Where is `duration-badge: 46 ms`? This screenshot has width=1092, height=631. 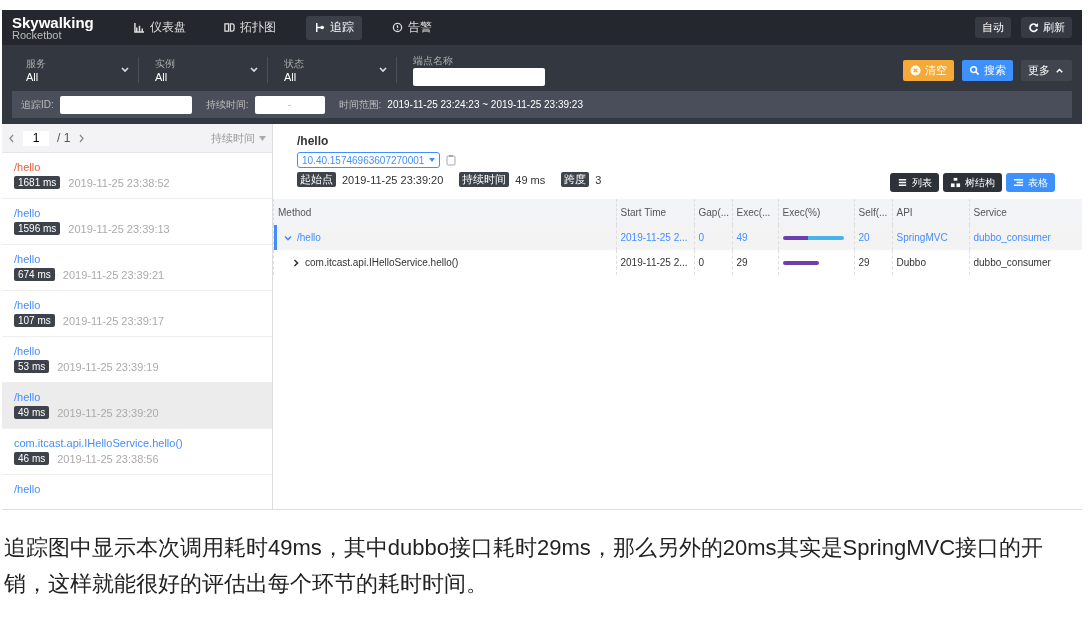
duration-badge: 46 ms is located at coordinates (32, 458).